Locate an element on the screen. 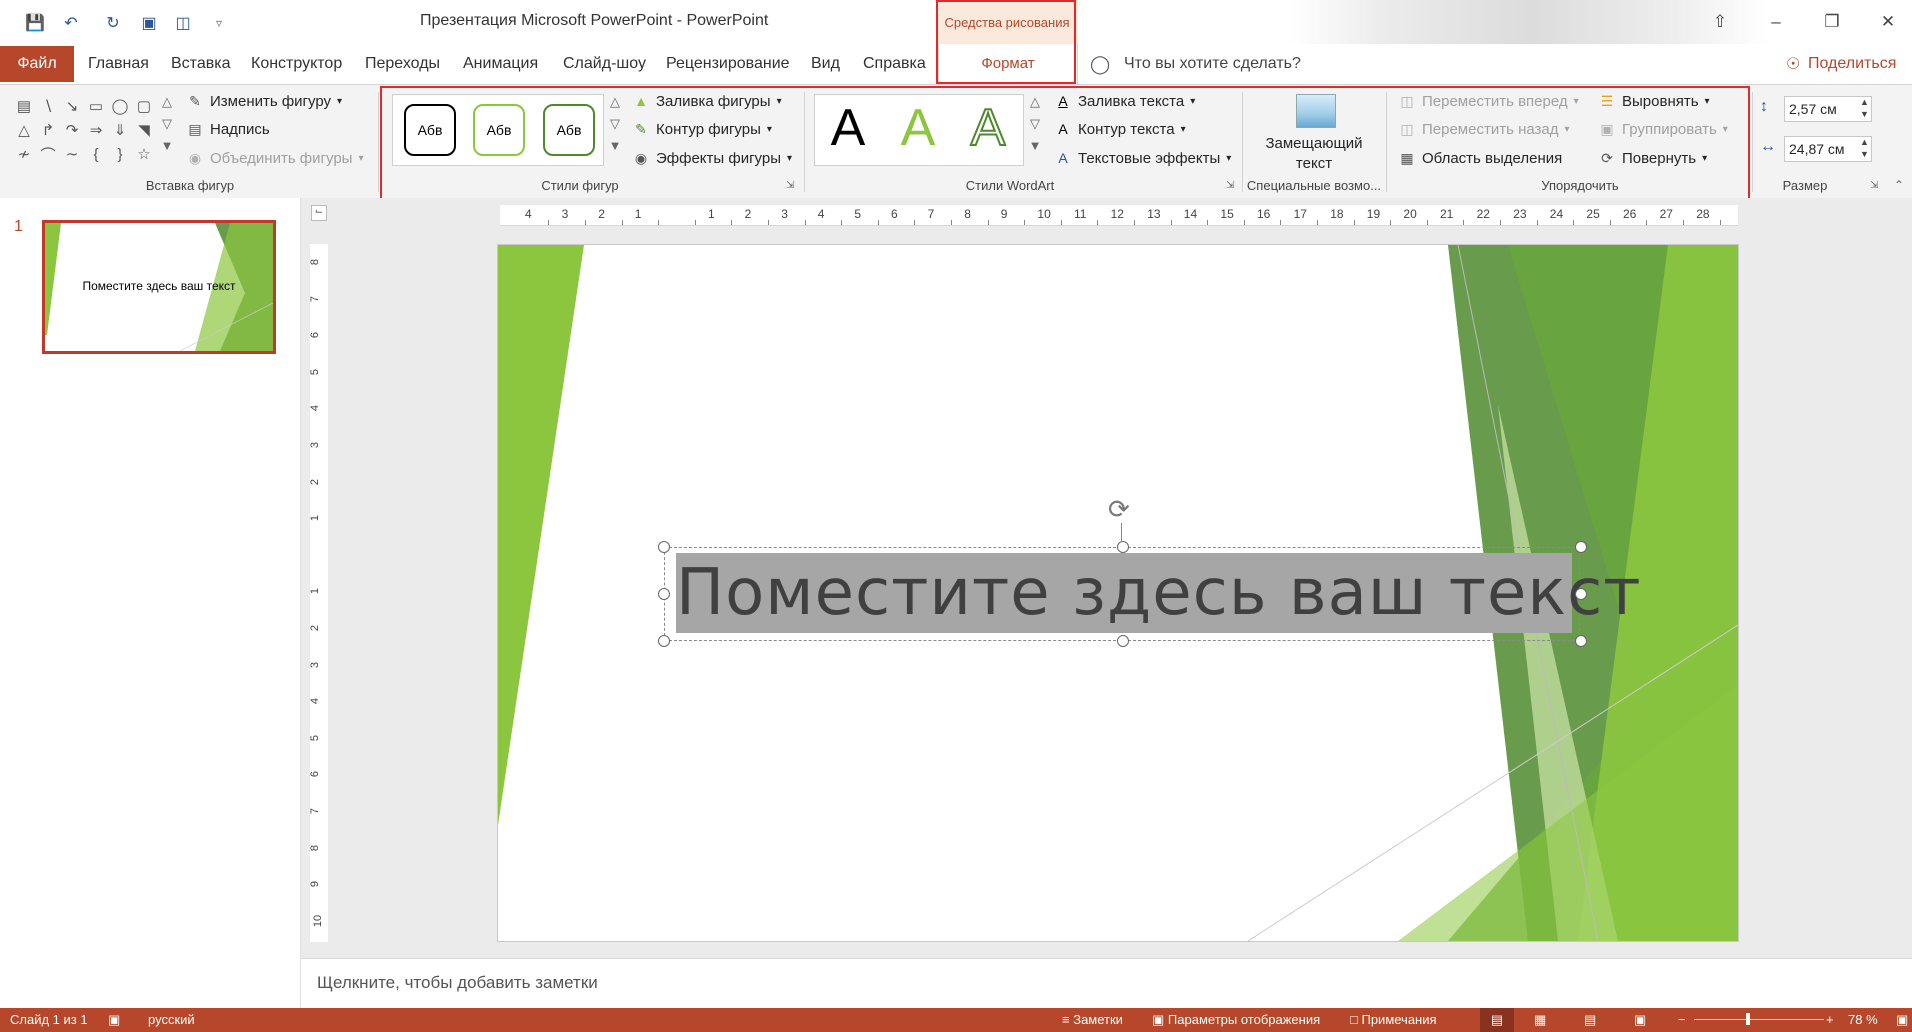 The width and height of the screenshot is (1912, 1032). left-brace-shape-icon: { is located at coordinates (96, 154).